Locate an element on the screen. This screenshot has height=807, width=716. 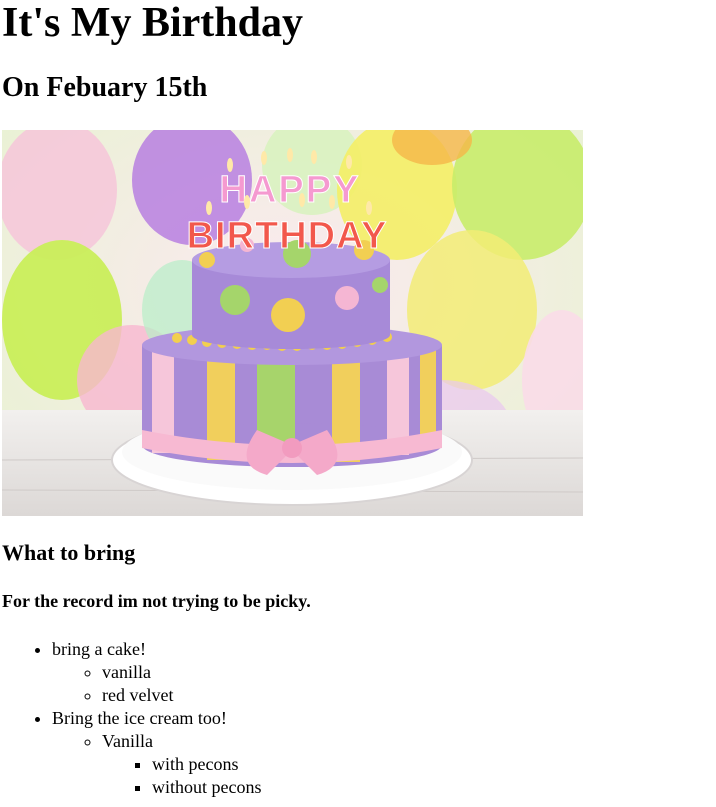
list-item: bring a cake! vanilla red velvet is located at coordinates (384, 672).